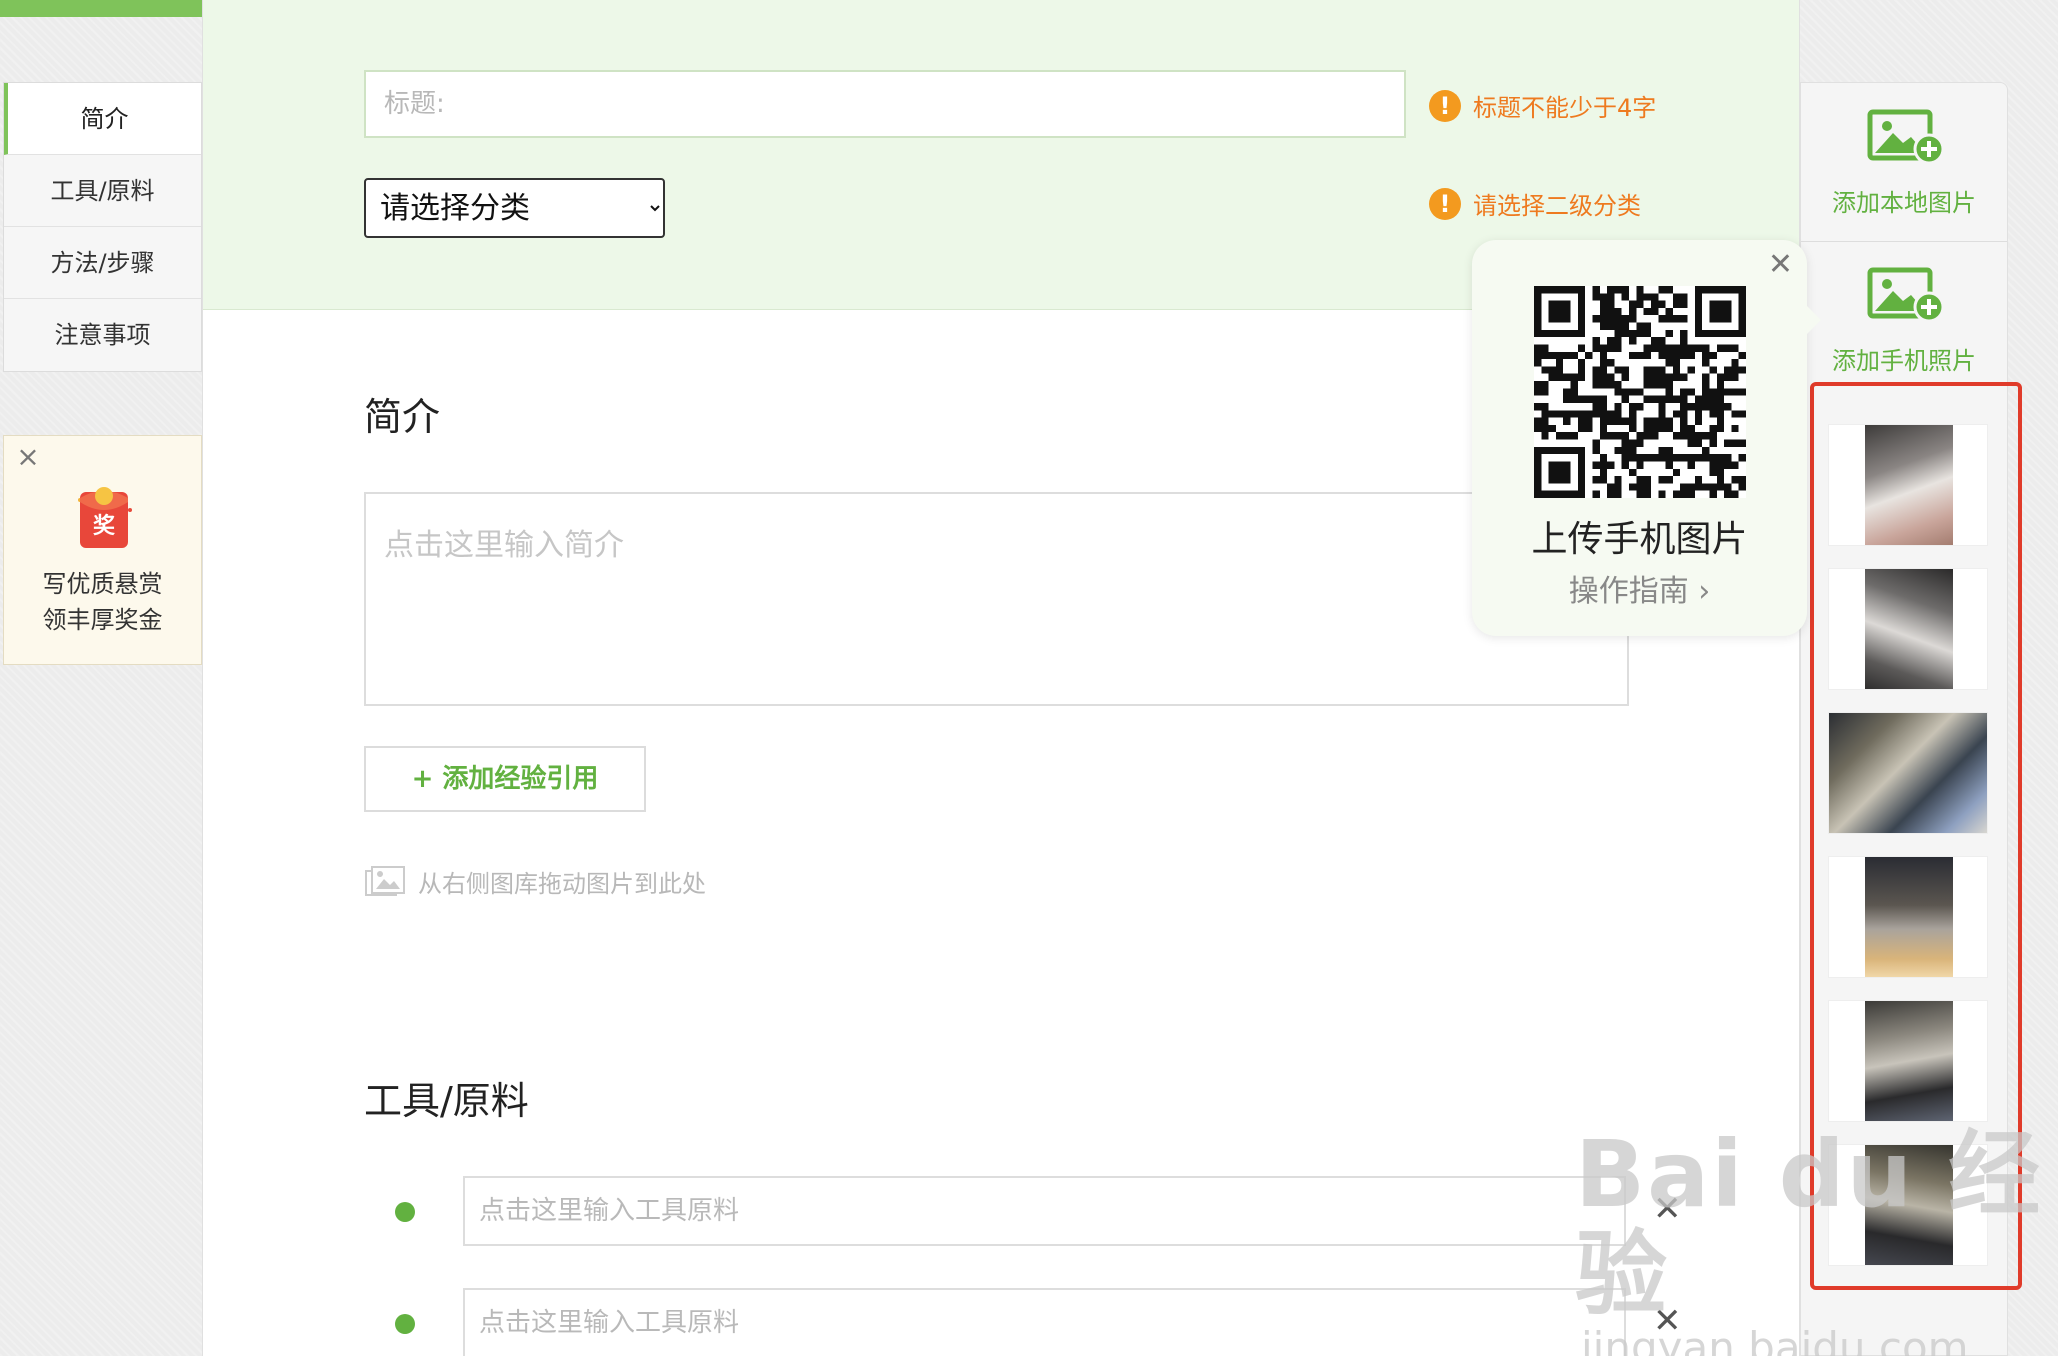  Describe the element at coordinates (1904, 361) in the screenshot. I see `add-phone-label: 添加手机照片` at that location.